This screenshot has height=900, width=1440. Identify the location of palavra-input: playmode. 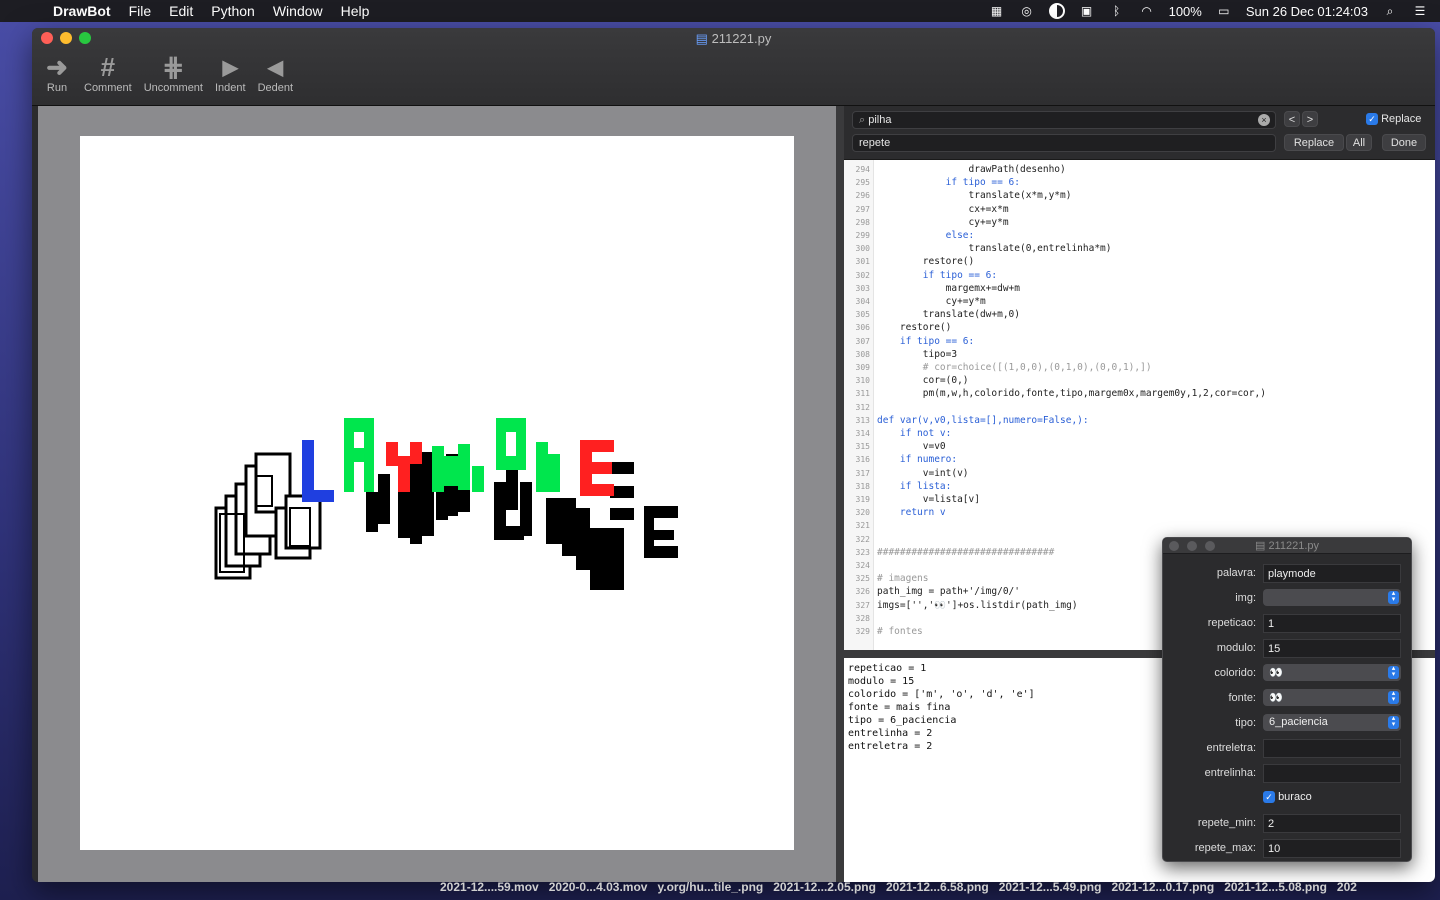
(1332, 573).